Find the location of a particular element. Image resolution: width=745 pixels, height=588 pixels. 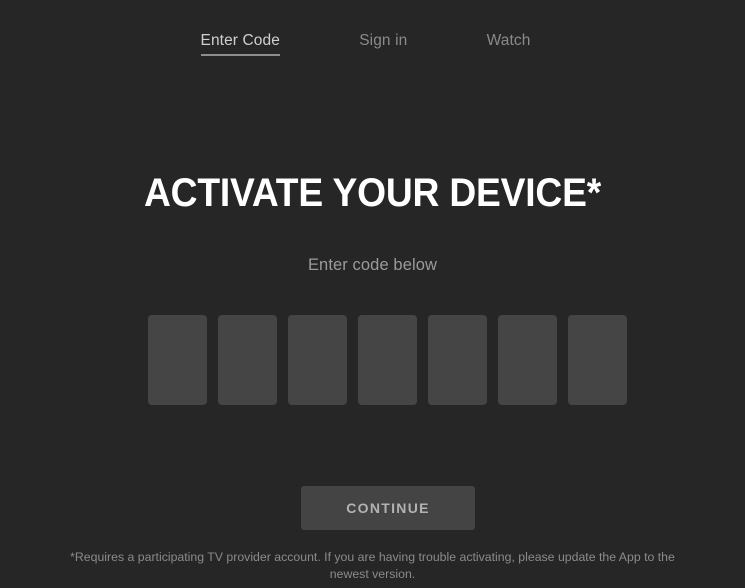

page-title: ACTIVATE YOUR DEVICE* is located at coordinates (372, 193).